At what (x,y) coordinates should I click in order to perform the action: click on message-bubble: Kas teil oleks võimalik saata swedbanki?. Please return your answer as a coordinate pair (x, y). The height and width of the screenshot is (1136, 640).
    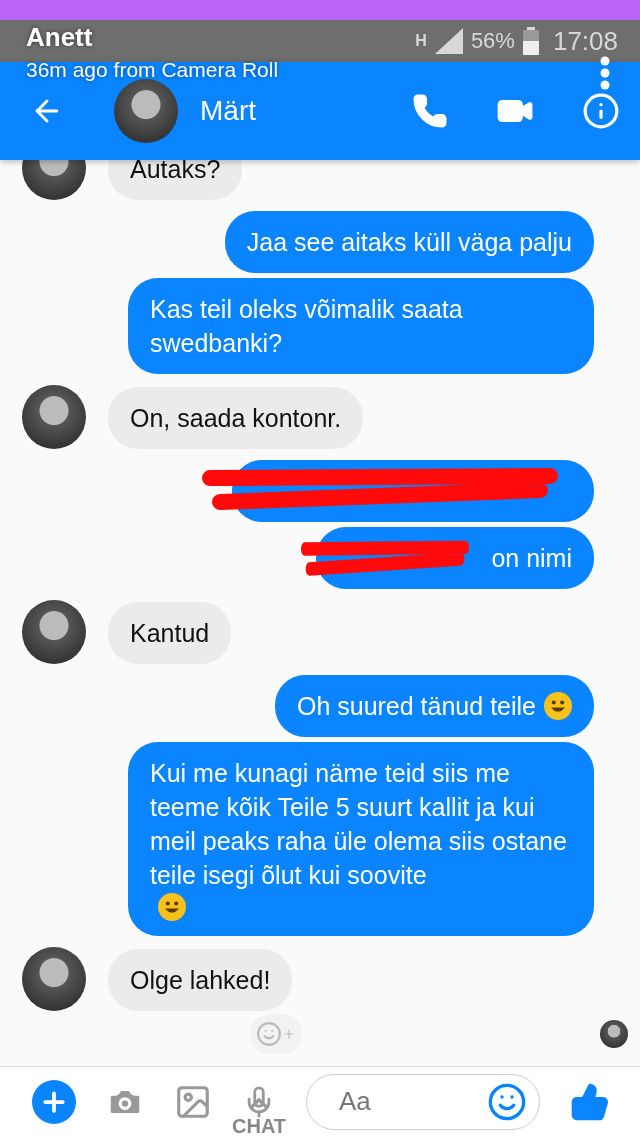
    Looking at the image, I should click on (361, 326).